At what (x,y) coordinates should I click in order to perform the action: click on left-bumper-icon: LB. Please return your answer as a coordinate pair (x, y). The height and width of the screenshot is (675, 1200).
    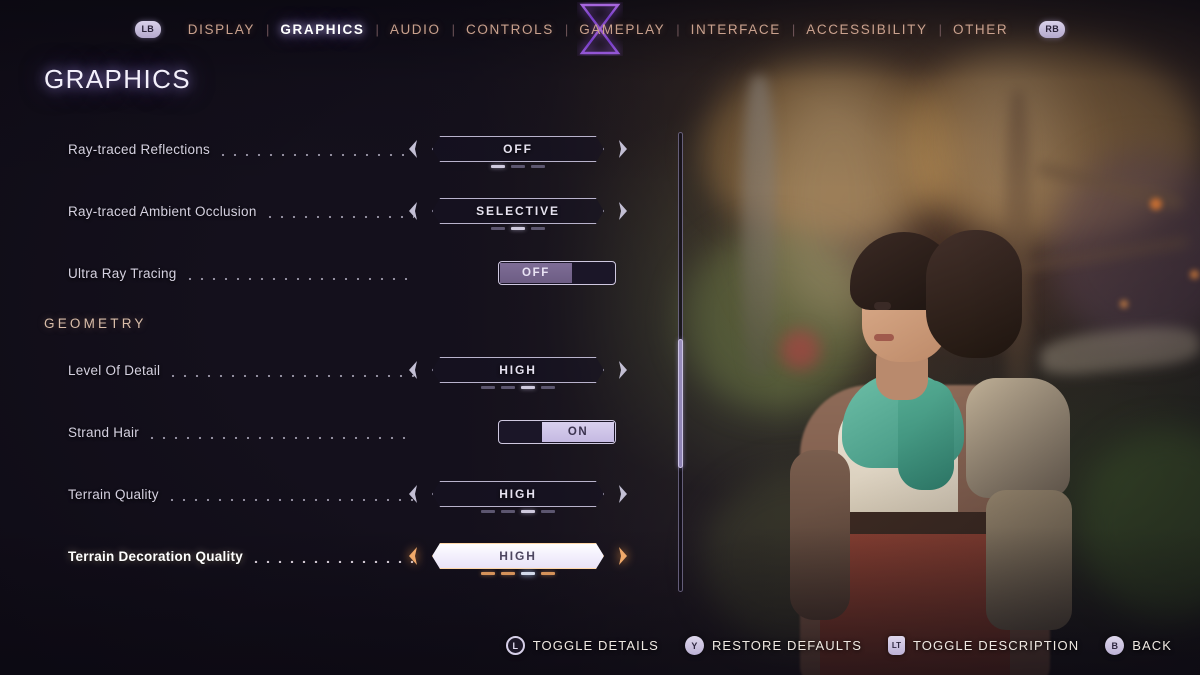
    Looking at the image, I should click on (147, 29).